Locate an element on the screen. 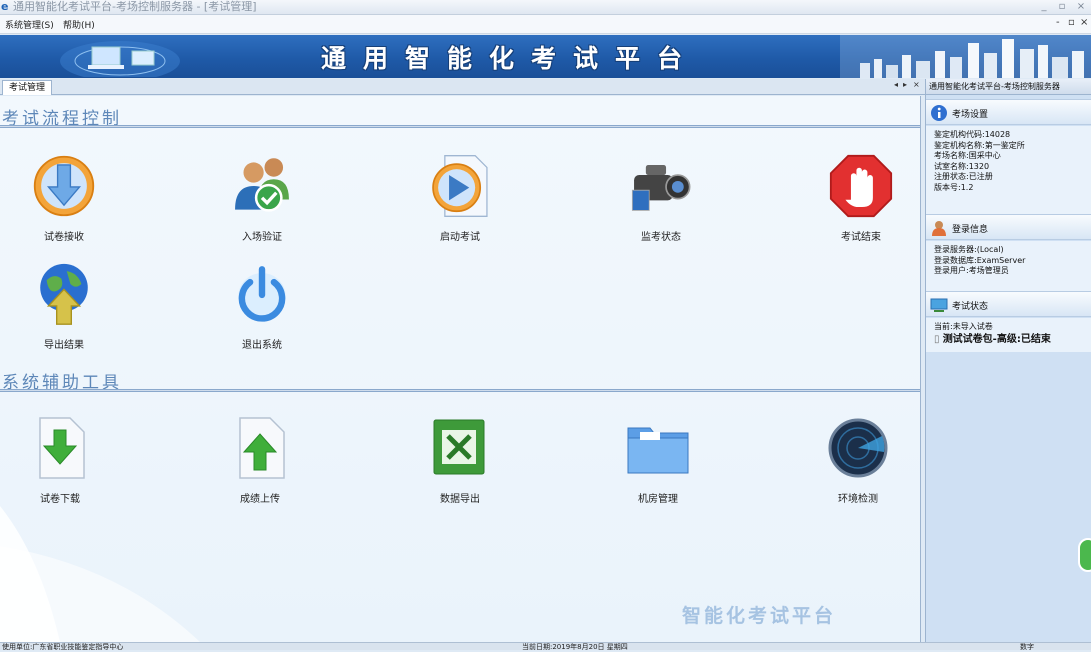 Image resolution: width=1091 pixels, height=652 pixels. lab-management-button: 机房管理 is located at coordinates (658, 465).